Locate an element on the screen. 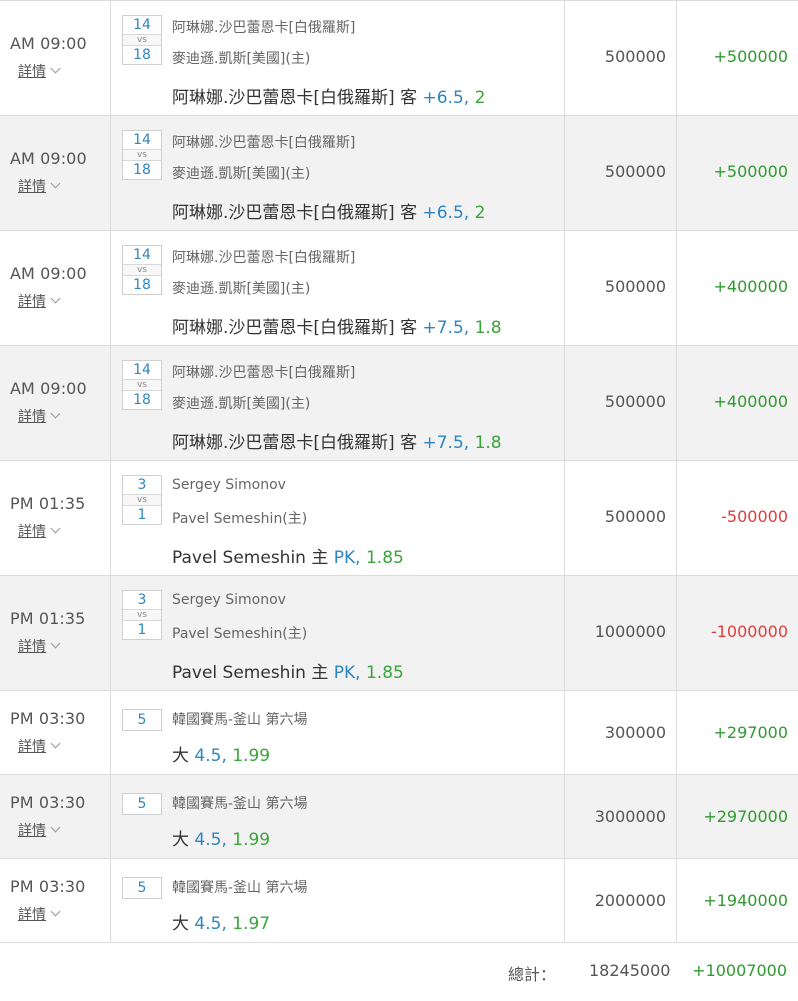 The image size is (798, 1001). stake-cell: 300000 is located at coordinates (621, 732).